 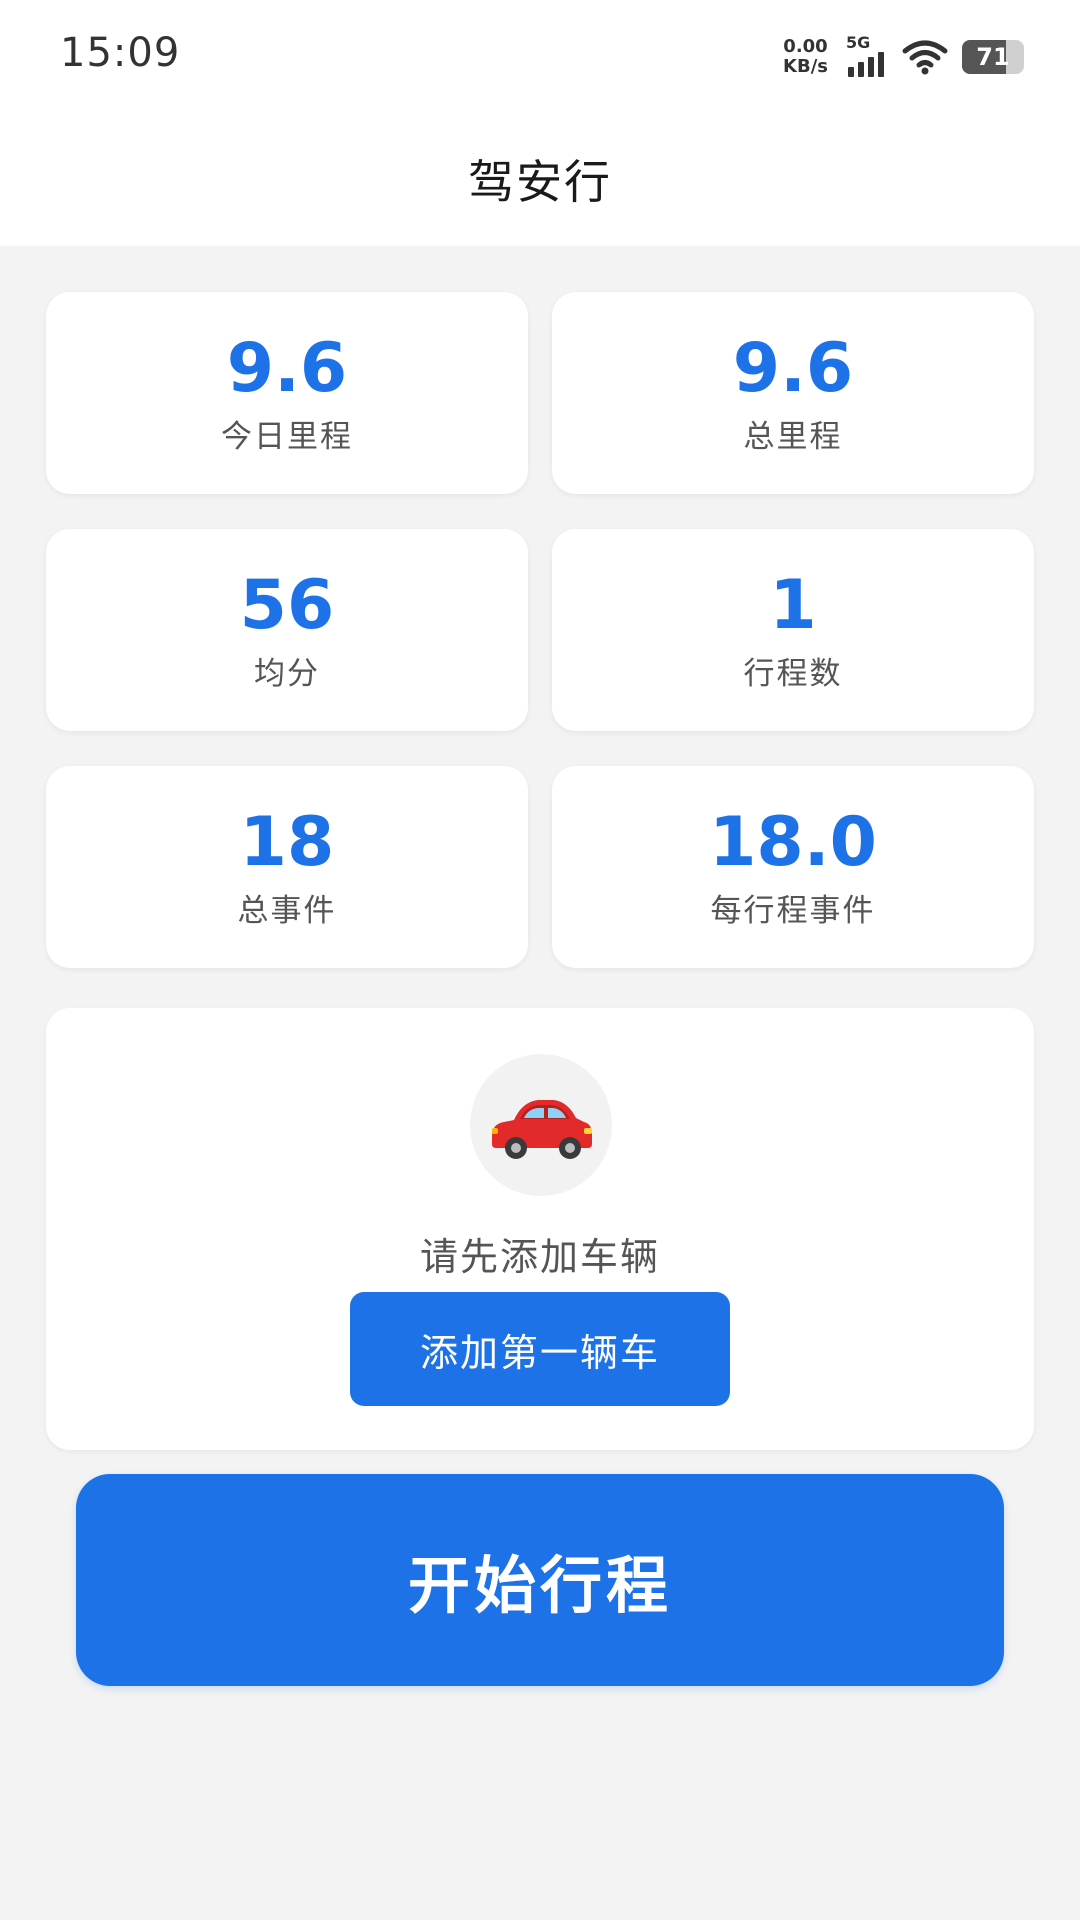 I want to click on stat-label: 今日里程, so click(x=287, y=436).